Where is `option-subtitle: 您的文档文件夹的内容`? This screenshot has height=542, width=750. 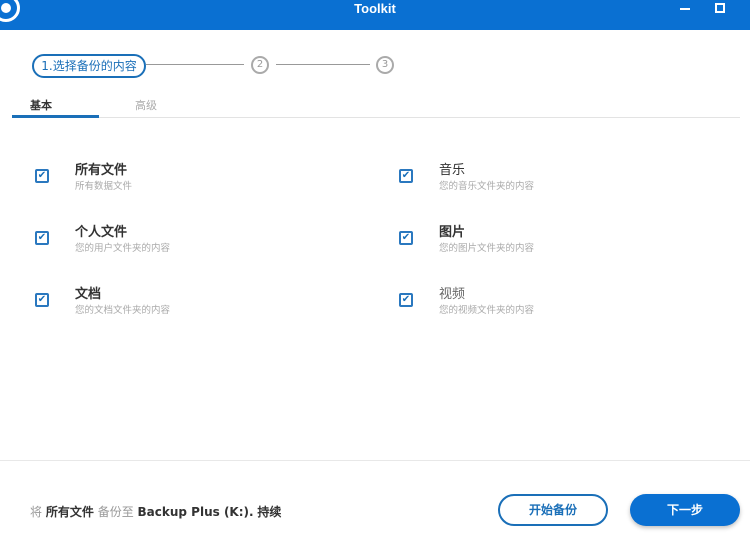 option-subtitle: 您的文档文件夹的内容 is located at coordinates (123, 310).